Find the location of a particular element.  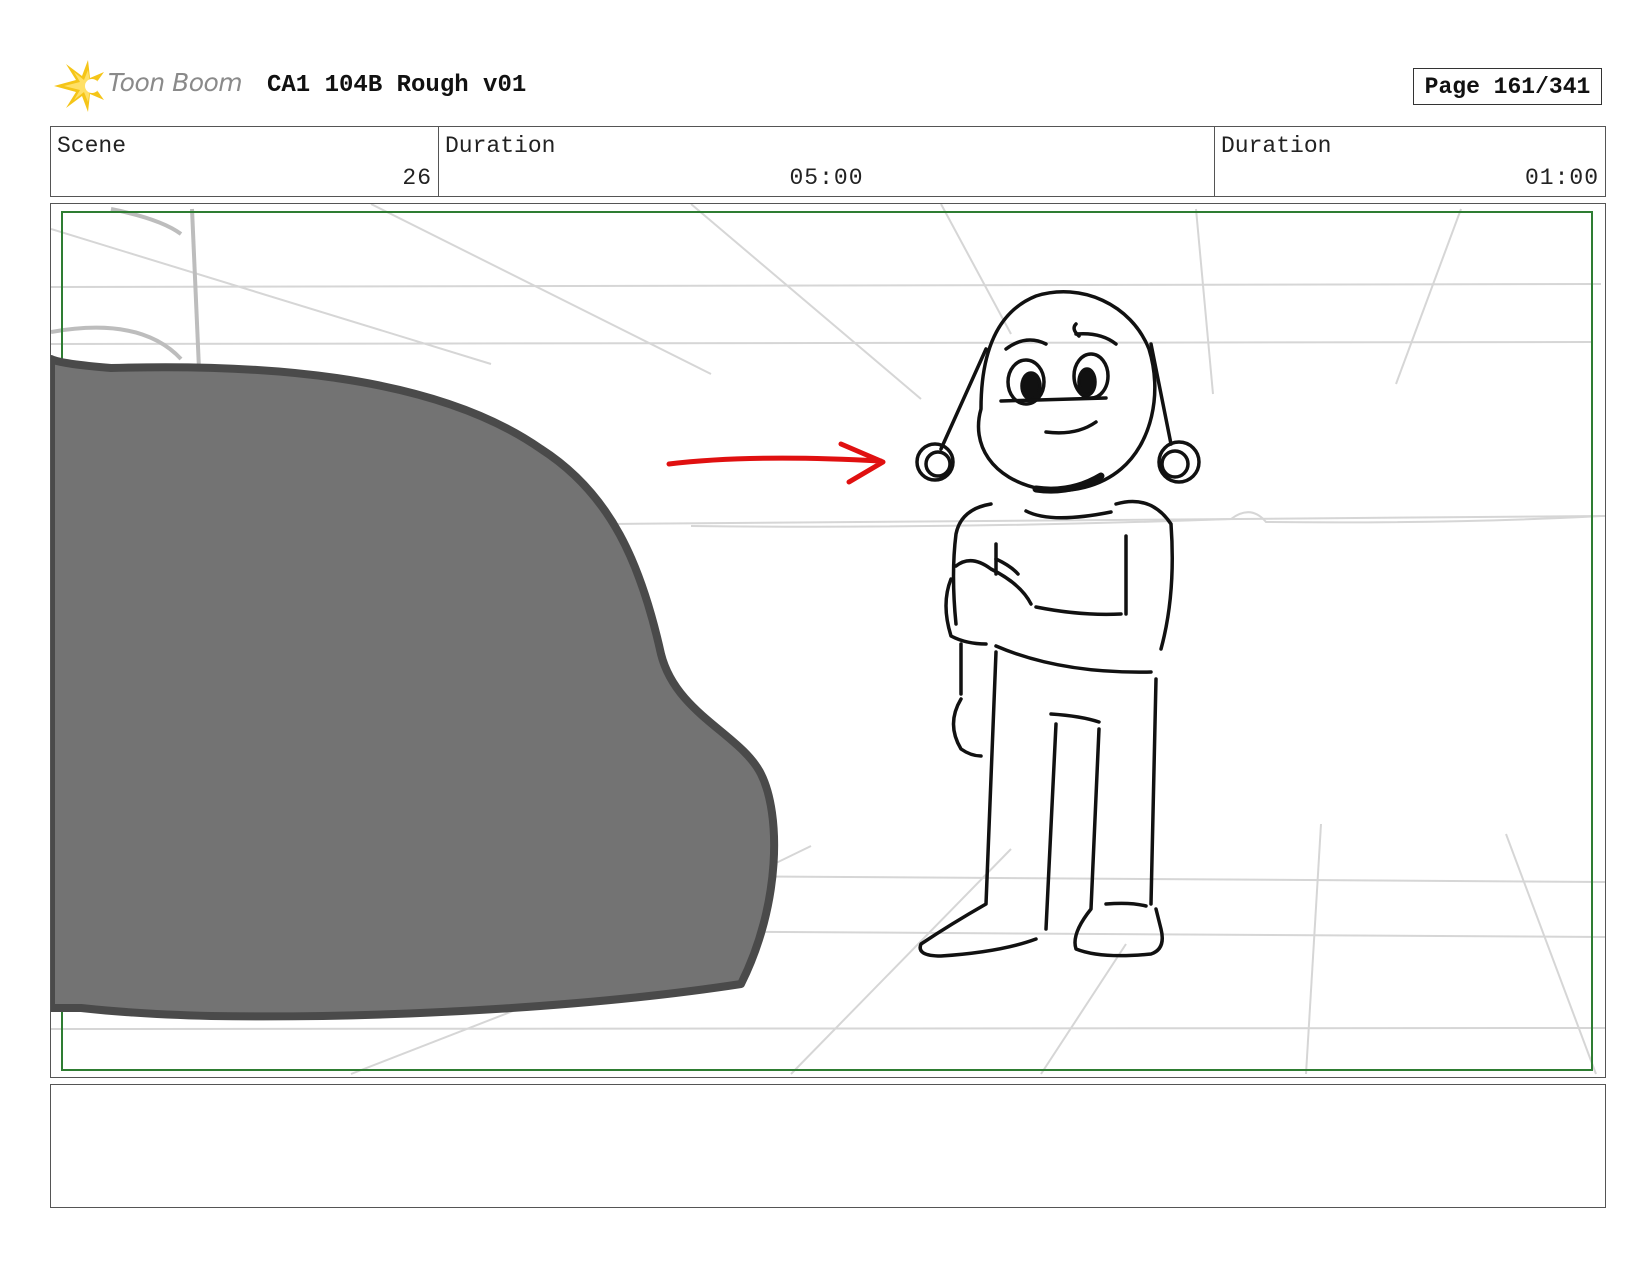

logo-wordmark: Toon Boom is located at coordinates (175, 82).